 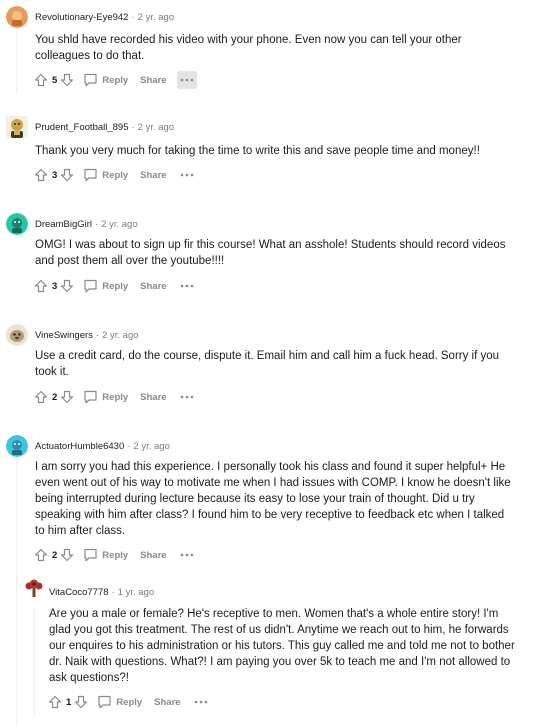 I want to click on comment-meta: VineSwingers · 2 yr. ago, so click(x=87, y=336).